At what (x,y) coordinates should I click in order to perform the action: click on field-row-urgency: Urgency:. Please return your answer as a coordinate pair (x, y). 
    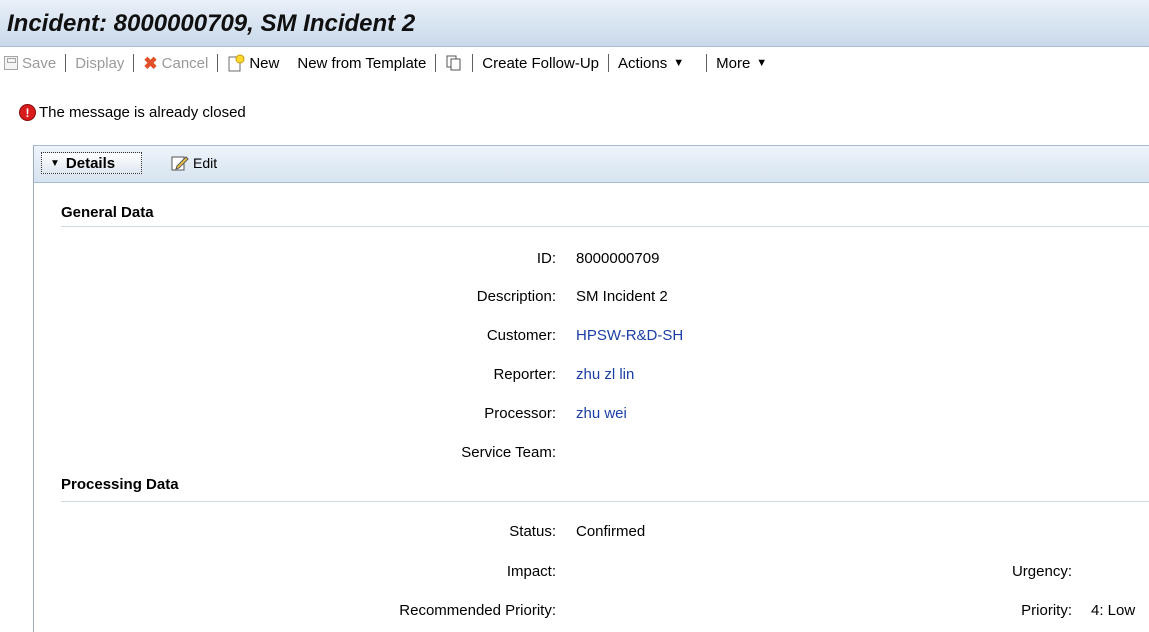
    Looking at the image, I should click on (553, 573).